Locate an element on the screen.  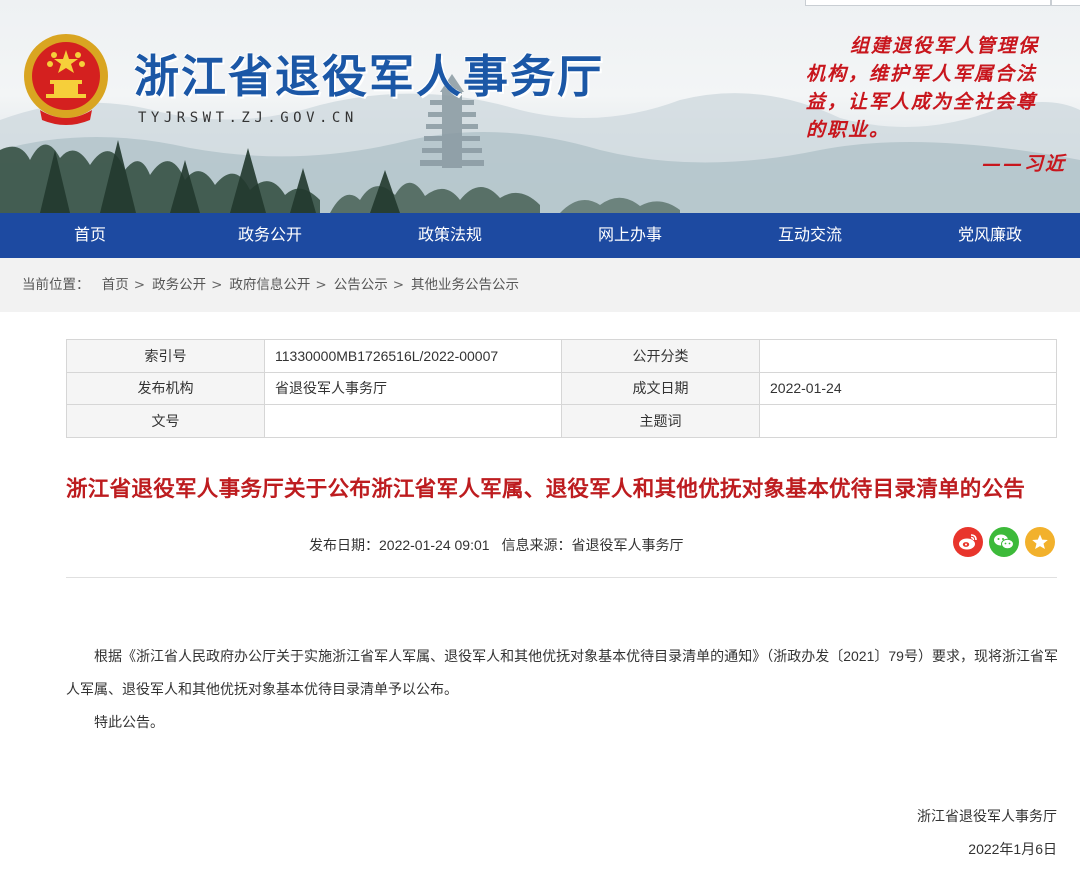
date-value: 2022-01-24 is located at coordinates (908, 388).